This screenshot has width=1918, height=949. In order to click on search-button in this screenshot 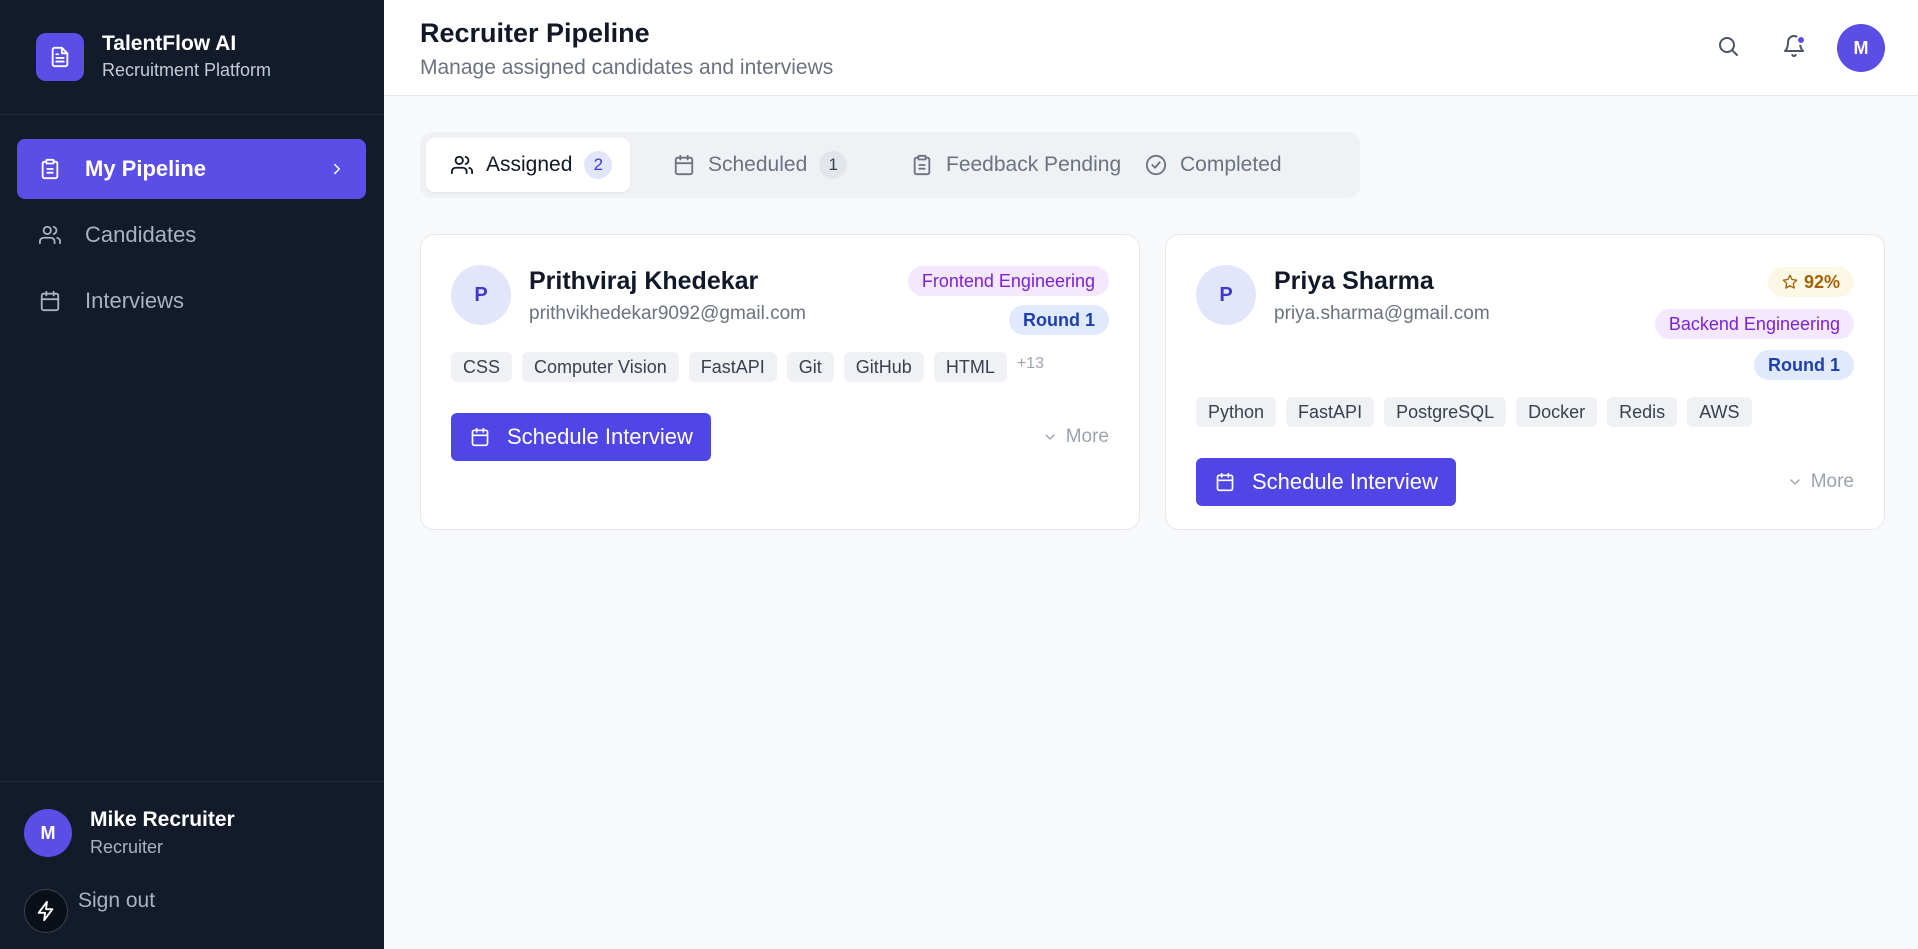, I will do `click(1728, 48)`.